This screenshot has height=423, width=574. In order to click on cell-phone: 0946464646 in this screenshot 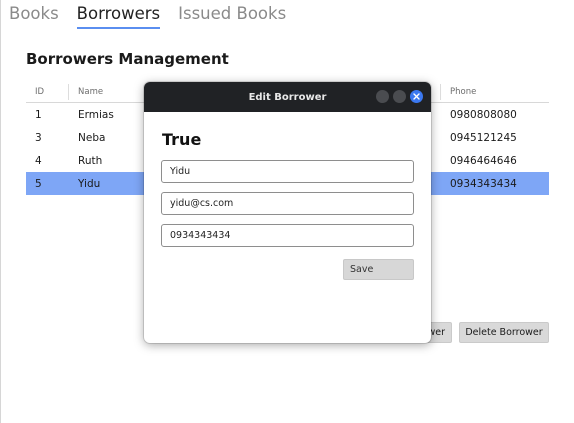, I will do `click(483, 160)`.